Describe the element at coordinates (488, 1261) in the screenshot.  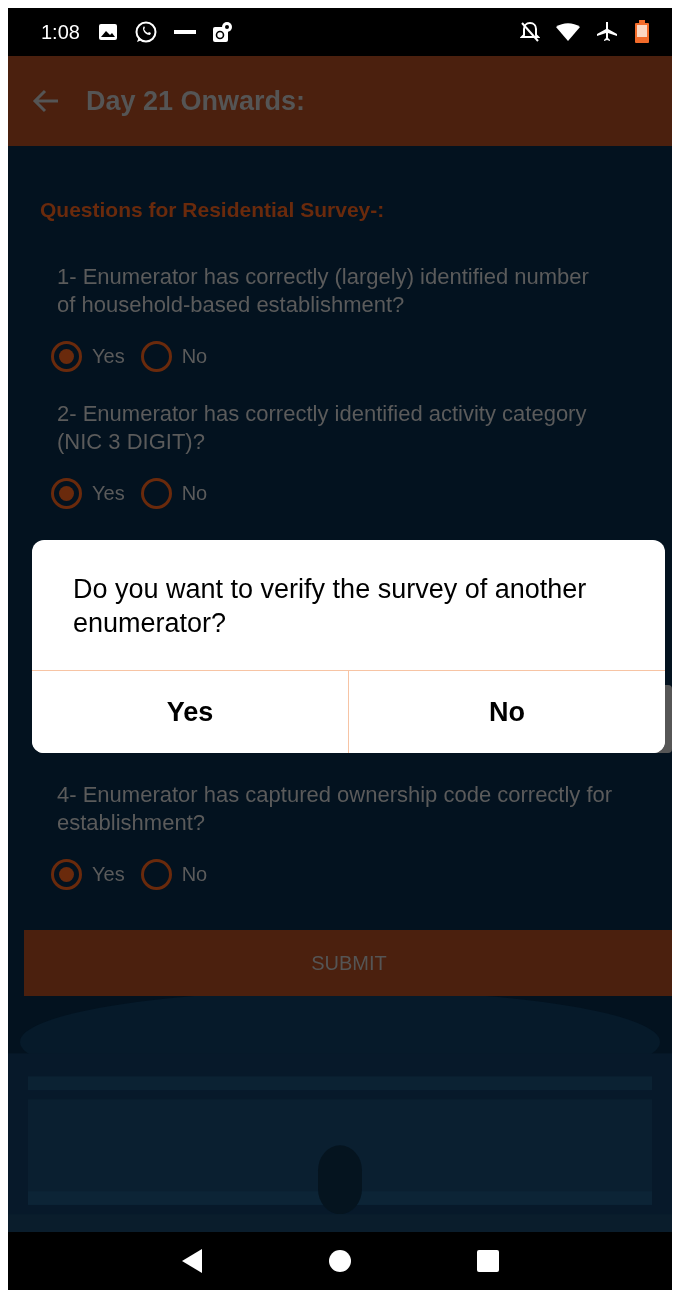
I see `recents-icon` at that location.